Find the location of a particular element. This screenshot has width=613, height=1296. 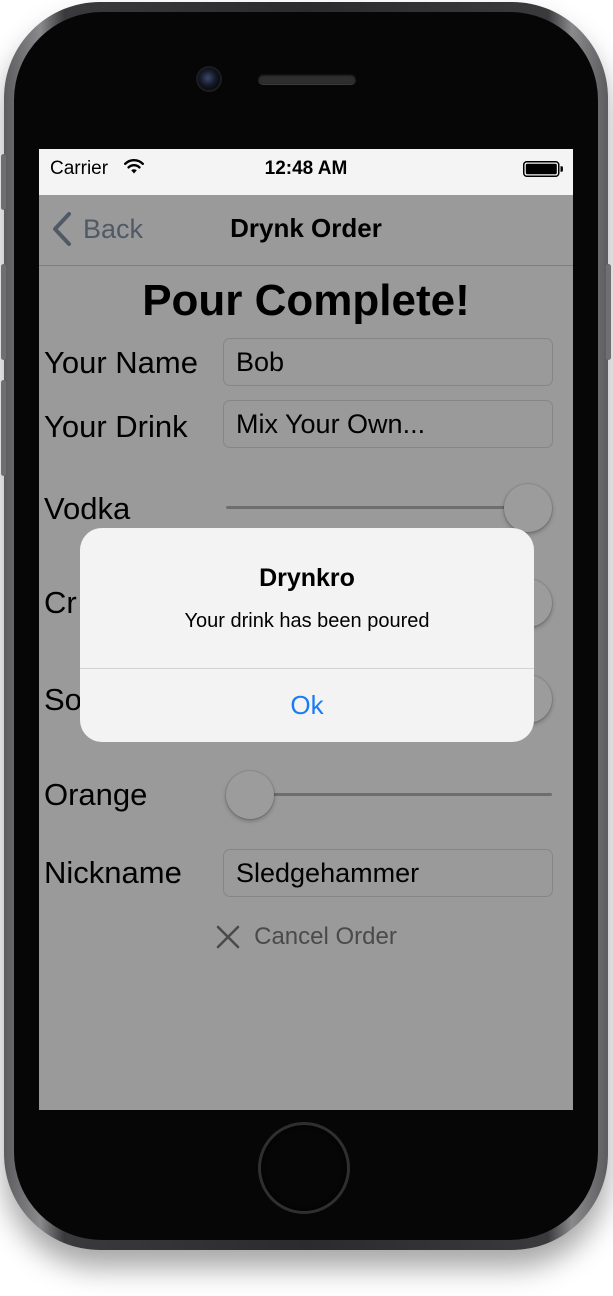

cancel-order-button: Cancel Order is located at coordinates (306, 937).